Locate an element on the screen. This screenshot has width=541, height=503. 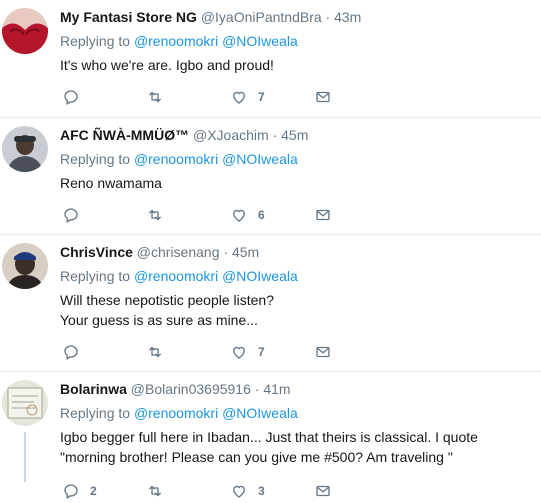
tweet-header: Bolarinwa @Bolarin03695916 · 41m is located at coordinates (297, 389).